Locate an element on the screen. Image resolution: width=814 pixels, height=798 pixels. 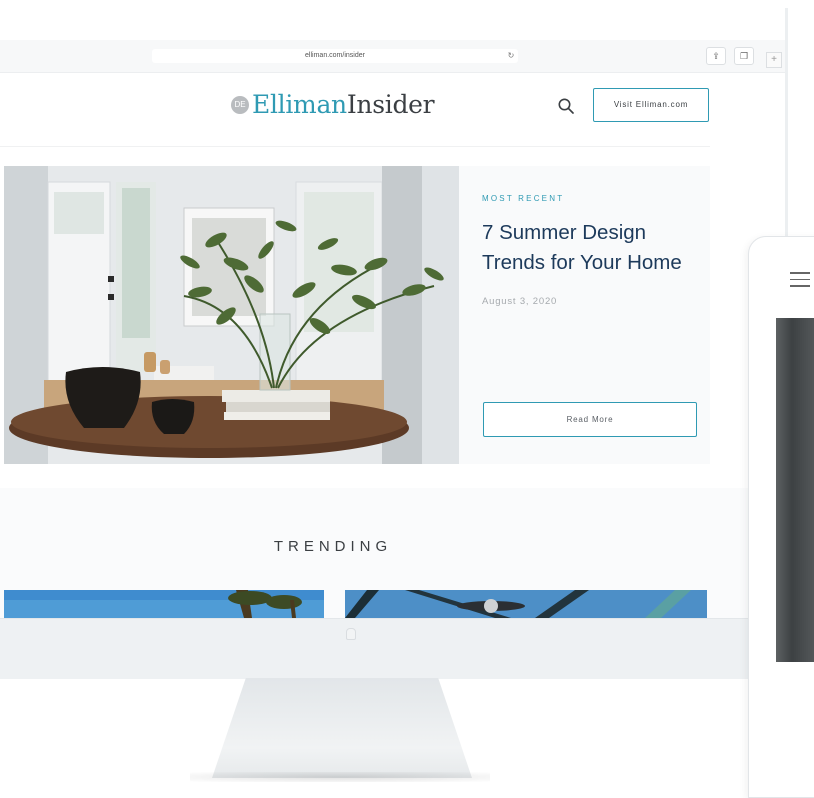
monitor-stand is located at coordinates (342, 728).